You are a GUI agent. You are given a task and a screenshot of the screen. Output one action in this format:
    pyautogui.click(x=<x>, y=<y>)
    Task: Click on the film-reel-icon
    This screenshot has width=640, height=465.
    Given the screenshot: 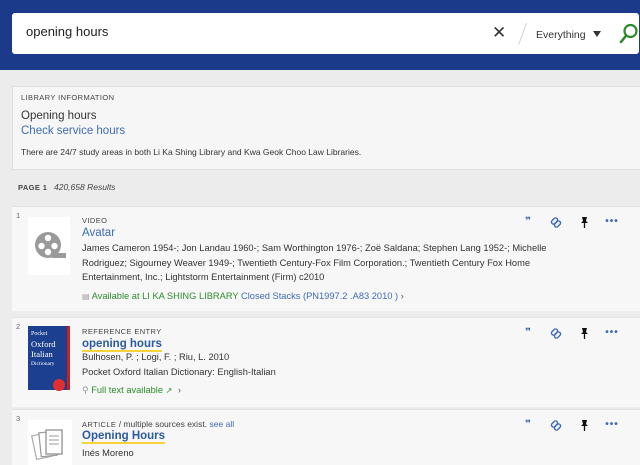 What is the action you would take?
    pyautogui.click(x=49, y=246)
    